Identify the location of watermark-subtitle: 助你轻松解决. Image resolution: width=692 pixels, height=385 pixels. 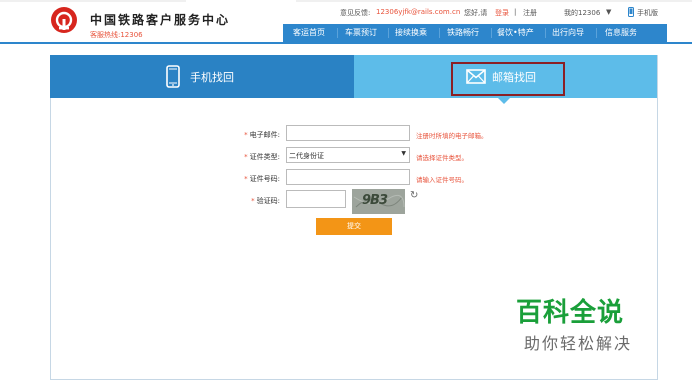
(578, 343).